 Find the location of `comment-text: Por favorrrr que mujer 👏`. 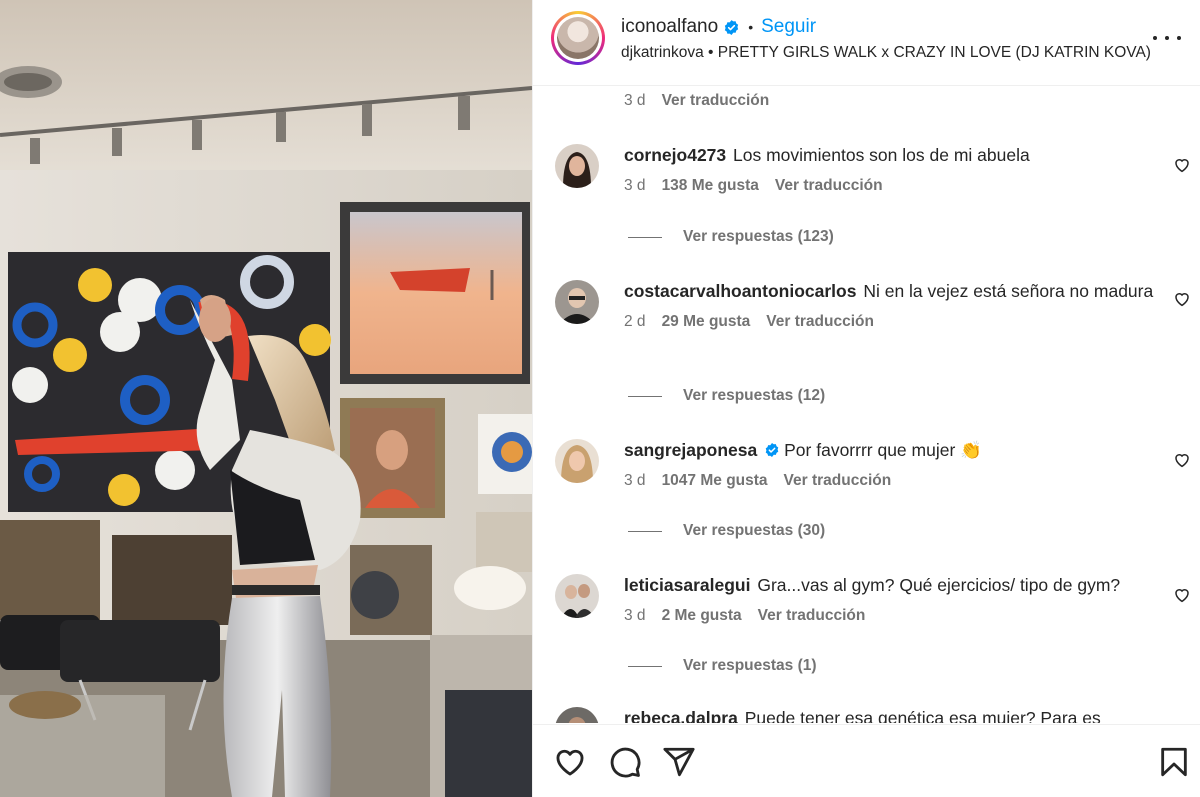

comment-text: Por favorrrr que mujer 👏 is located at coordinates (883, 450).